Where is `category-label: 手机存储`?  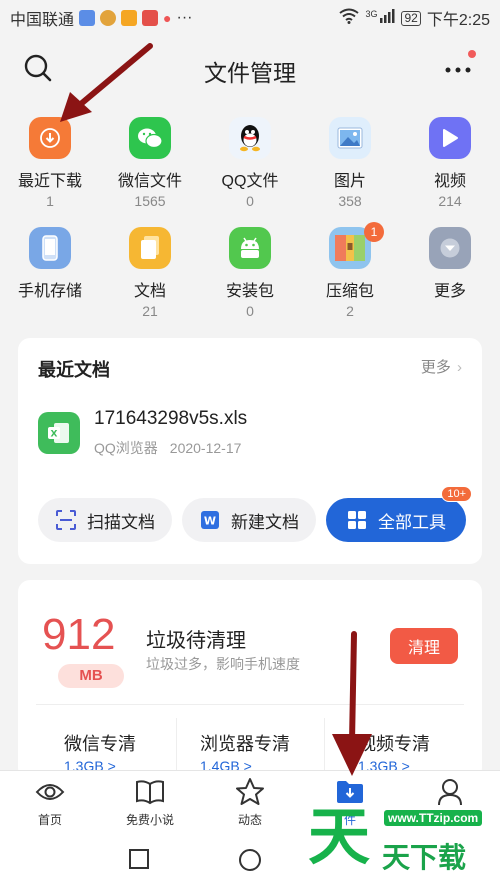 category-label: 手机存储 is located at coordinates (49, 291).